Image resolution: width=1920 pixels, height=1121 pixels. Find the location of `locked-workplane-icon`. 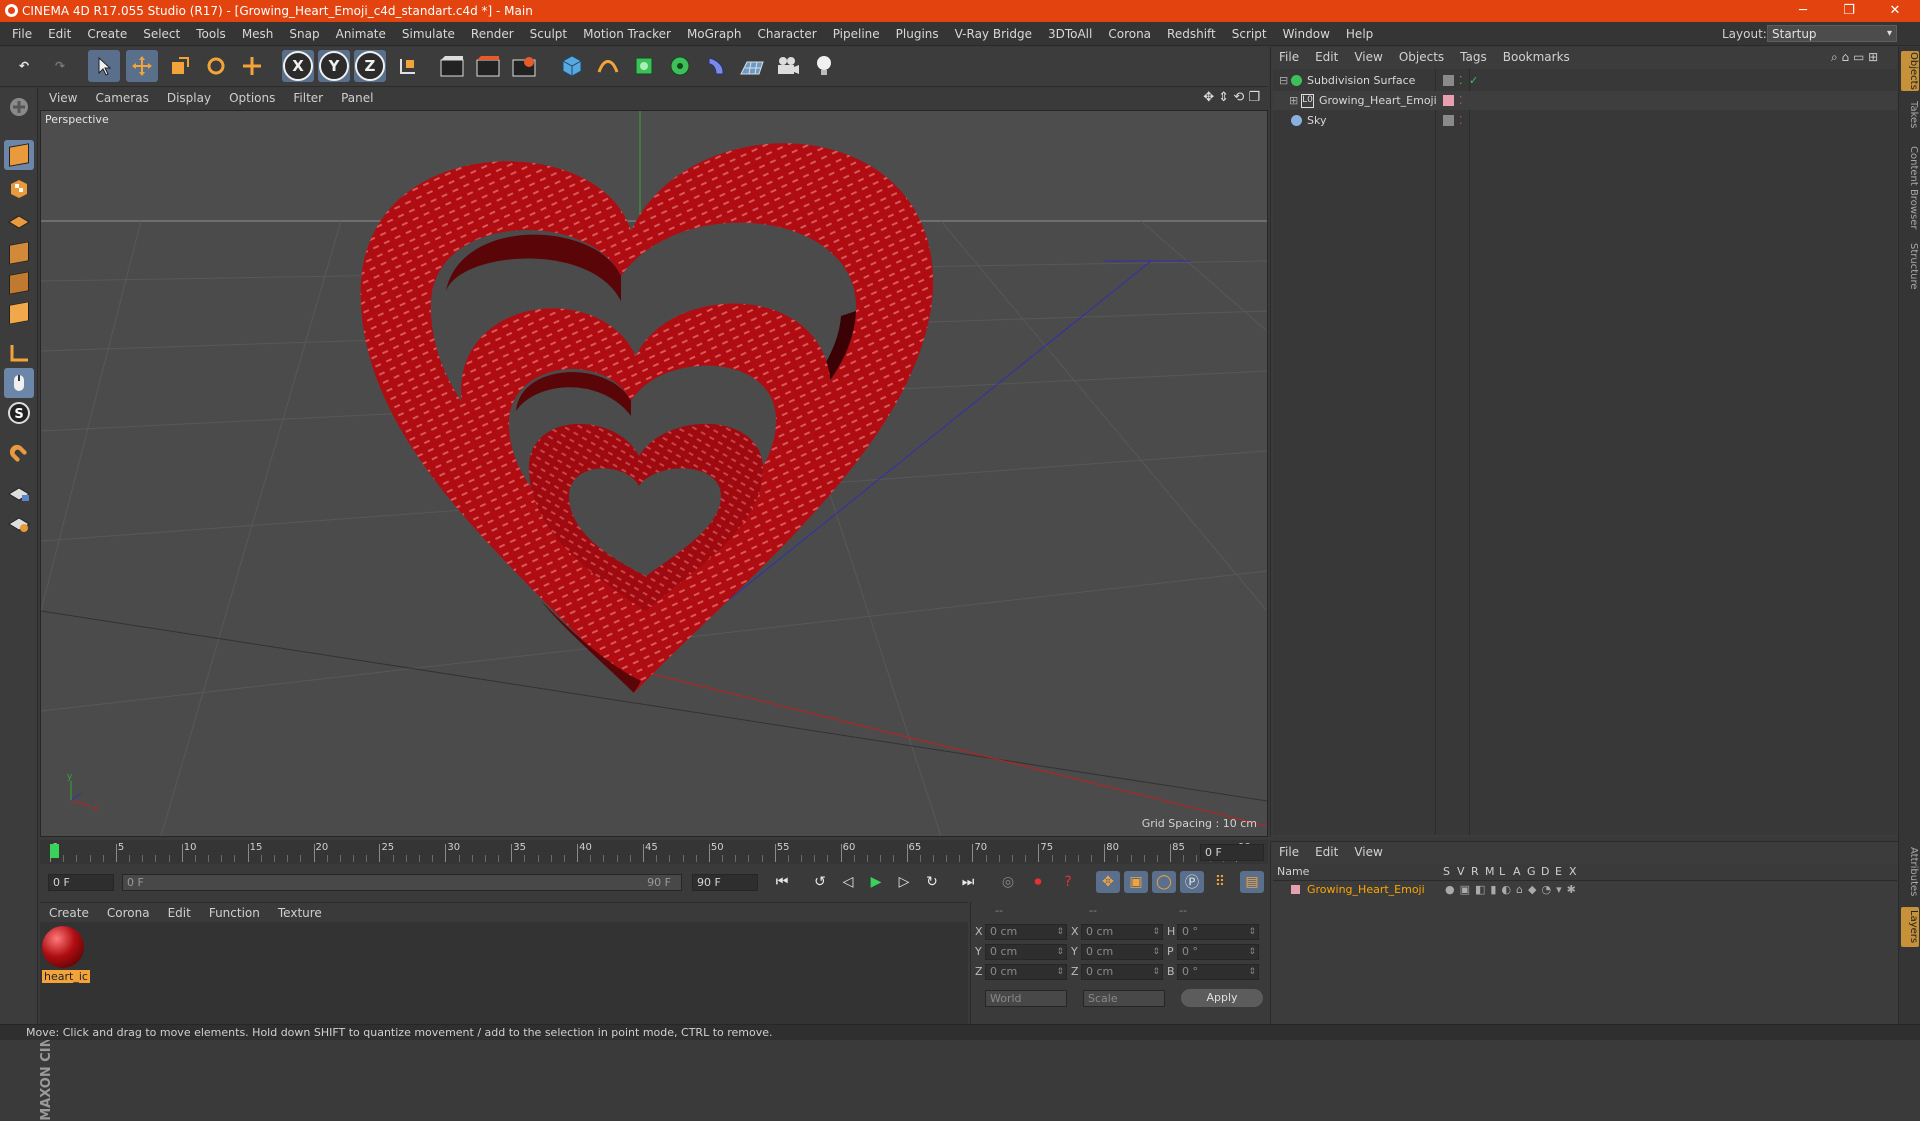

locked-workplane-icon is located at coordinates (19, 523).